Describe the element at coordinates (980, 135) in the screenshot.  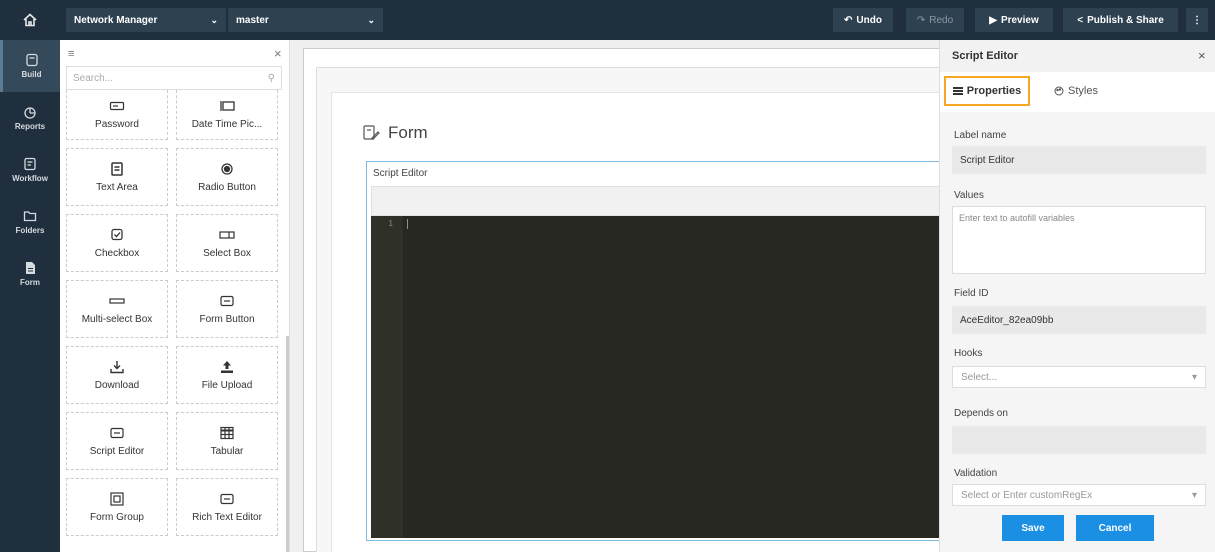
I see `label-name-label: Label name` at that location.